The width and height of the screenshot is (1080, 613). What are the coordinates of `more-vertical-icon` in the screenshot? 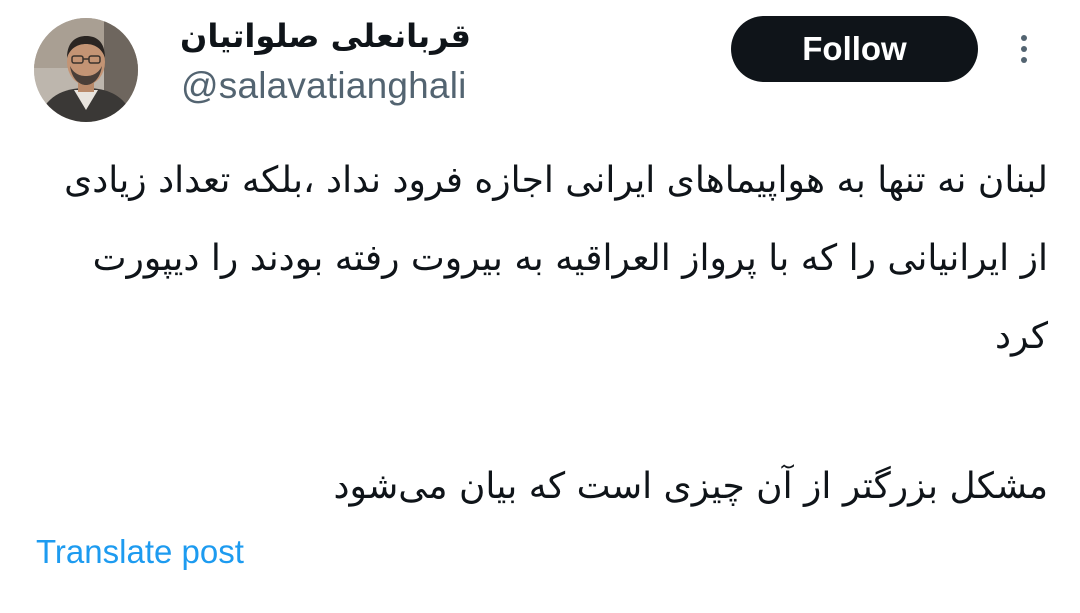 It's located at (1024, 50).